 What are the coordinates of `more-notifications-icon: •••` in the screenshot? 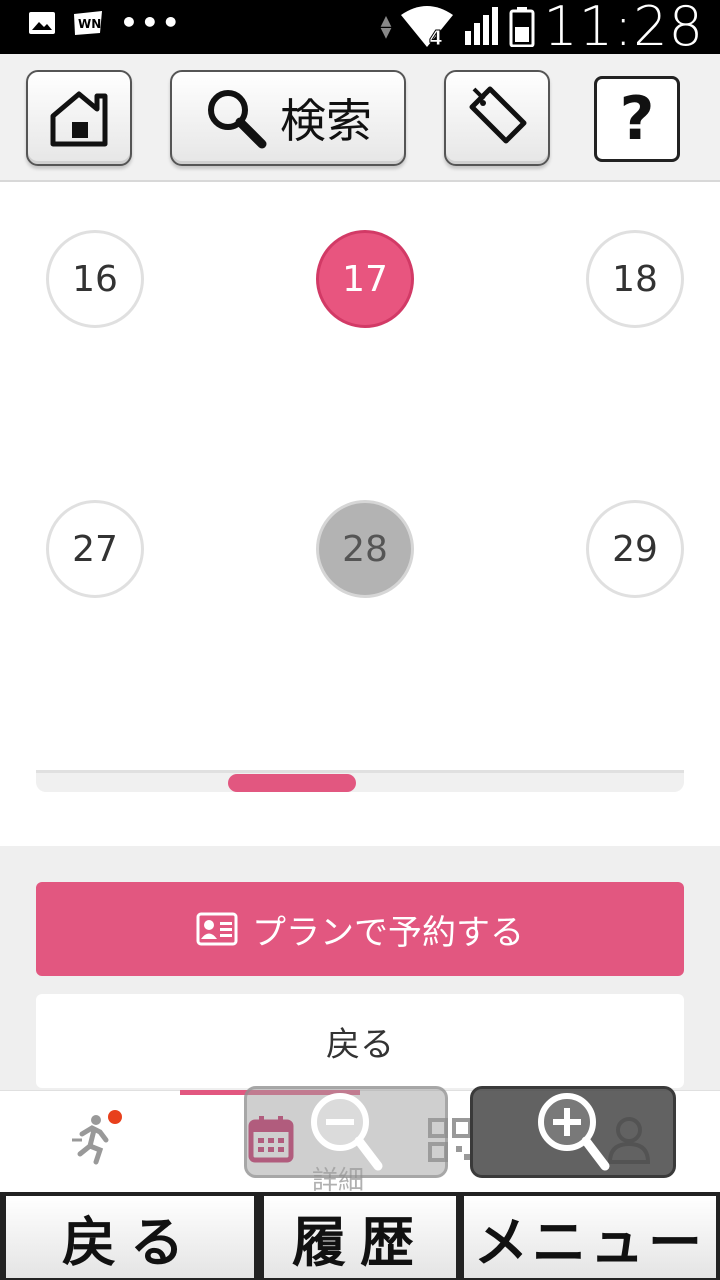 It's located at (151, 22).